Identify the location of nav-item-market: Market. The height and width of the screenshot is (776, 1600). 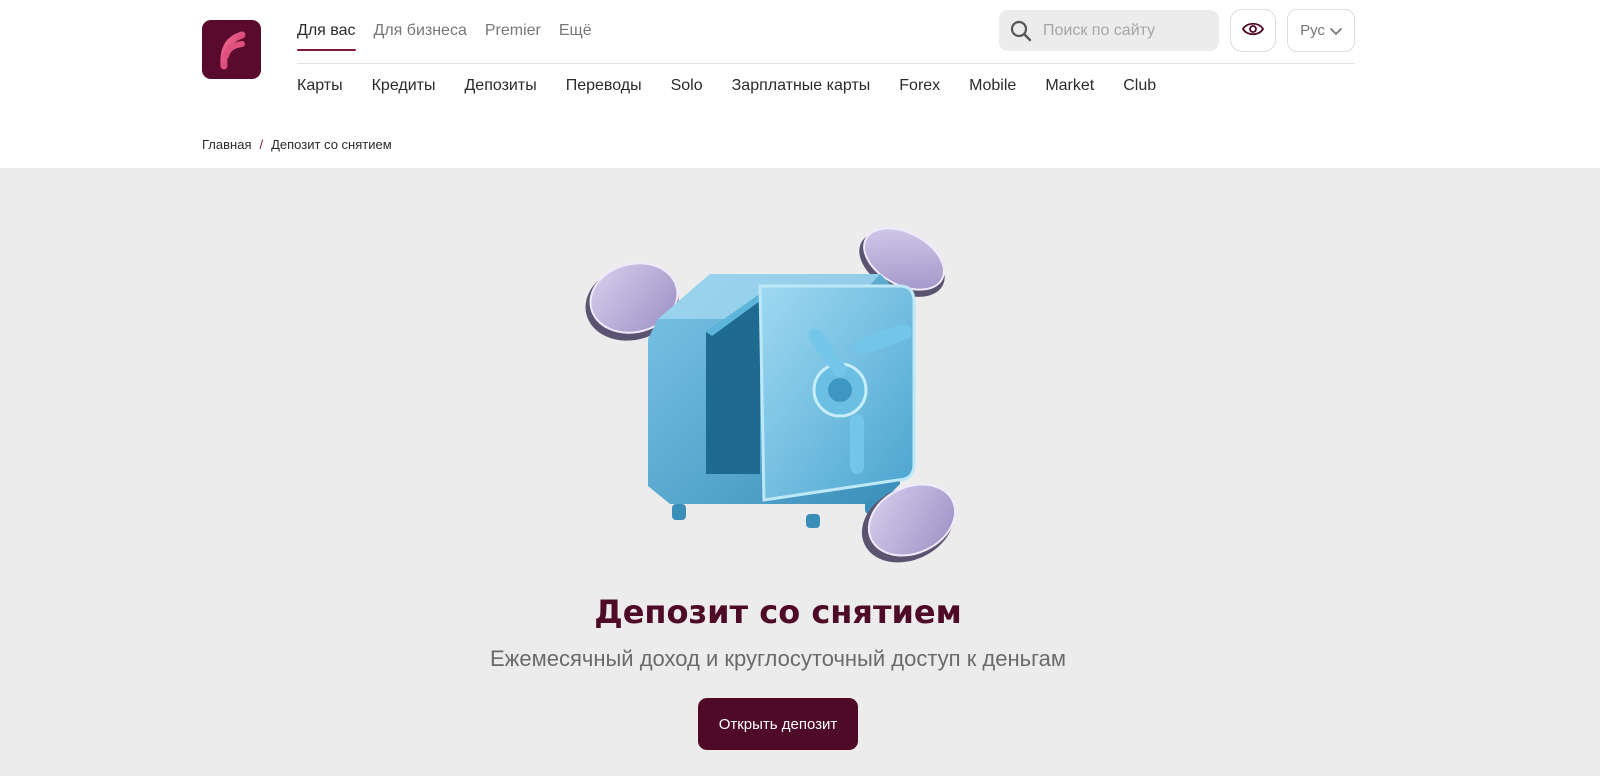
(1069, 86).